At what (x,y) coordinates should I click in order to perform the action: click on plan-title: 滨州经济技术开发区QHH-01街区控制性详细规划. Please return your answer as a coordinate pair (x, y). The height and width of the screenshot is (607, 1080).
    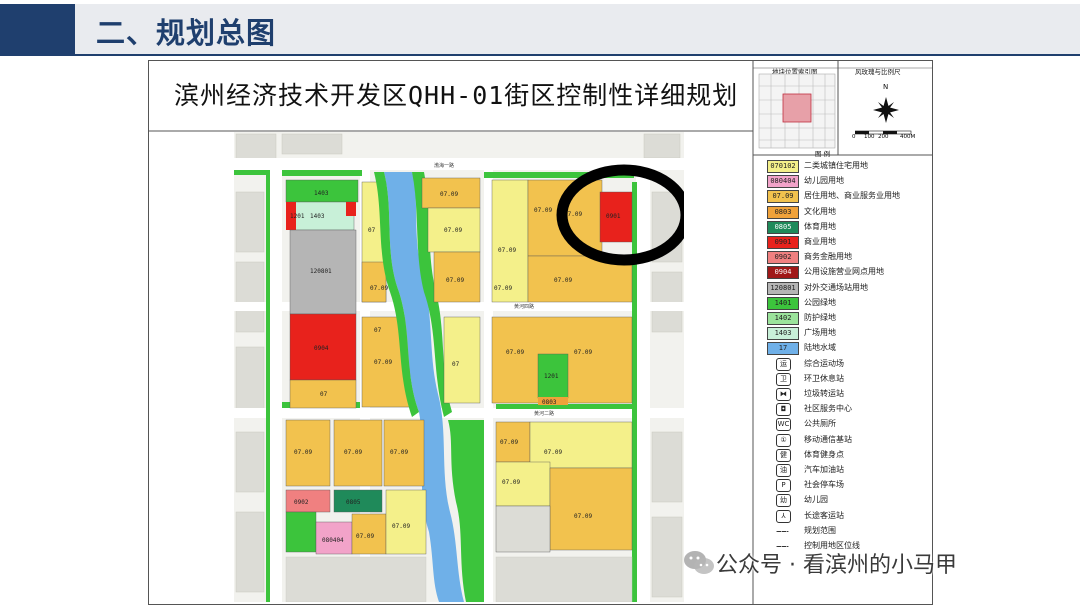
    Looking at the image, I should click on (456, 95).